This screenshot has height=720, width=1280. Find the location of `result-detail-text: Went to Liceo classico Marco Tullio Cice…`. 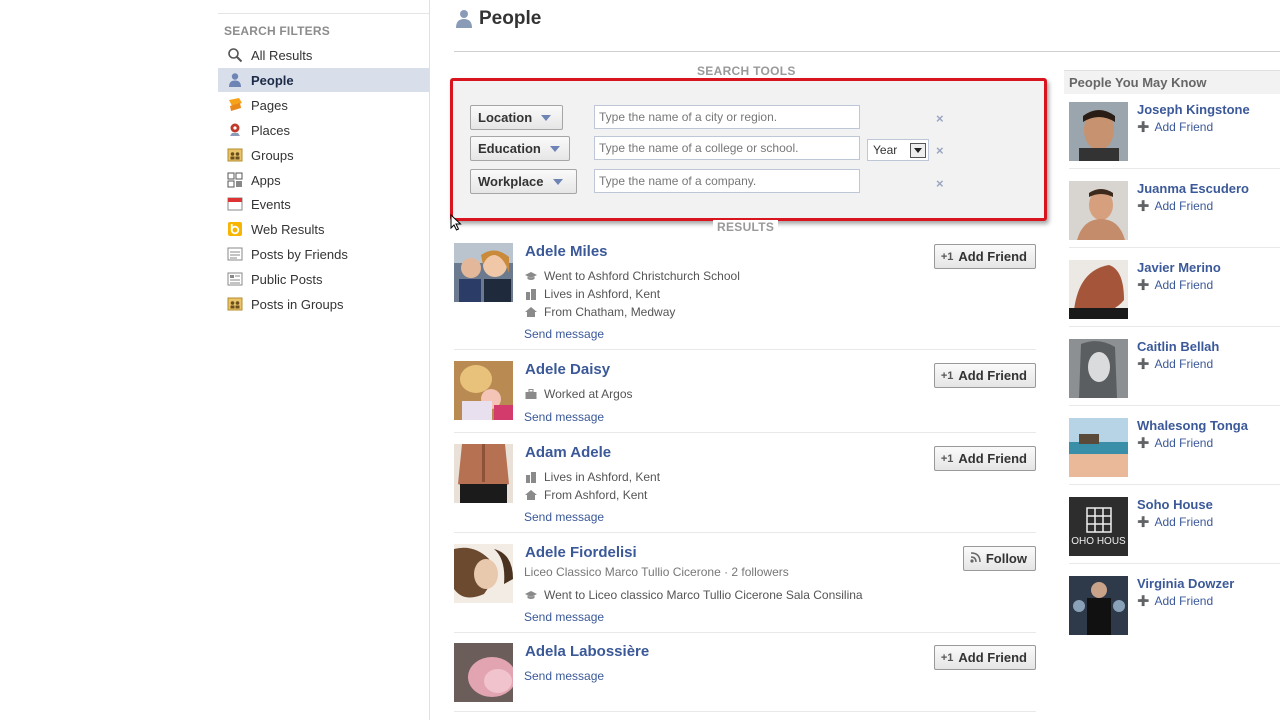

result-detail-text: Went to Liceo classico Marco Tullio Cice… is located at coordinates (703, 595).